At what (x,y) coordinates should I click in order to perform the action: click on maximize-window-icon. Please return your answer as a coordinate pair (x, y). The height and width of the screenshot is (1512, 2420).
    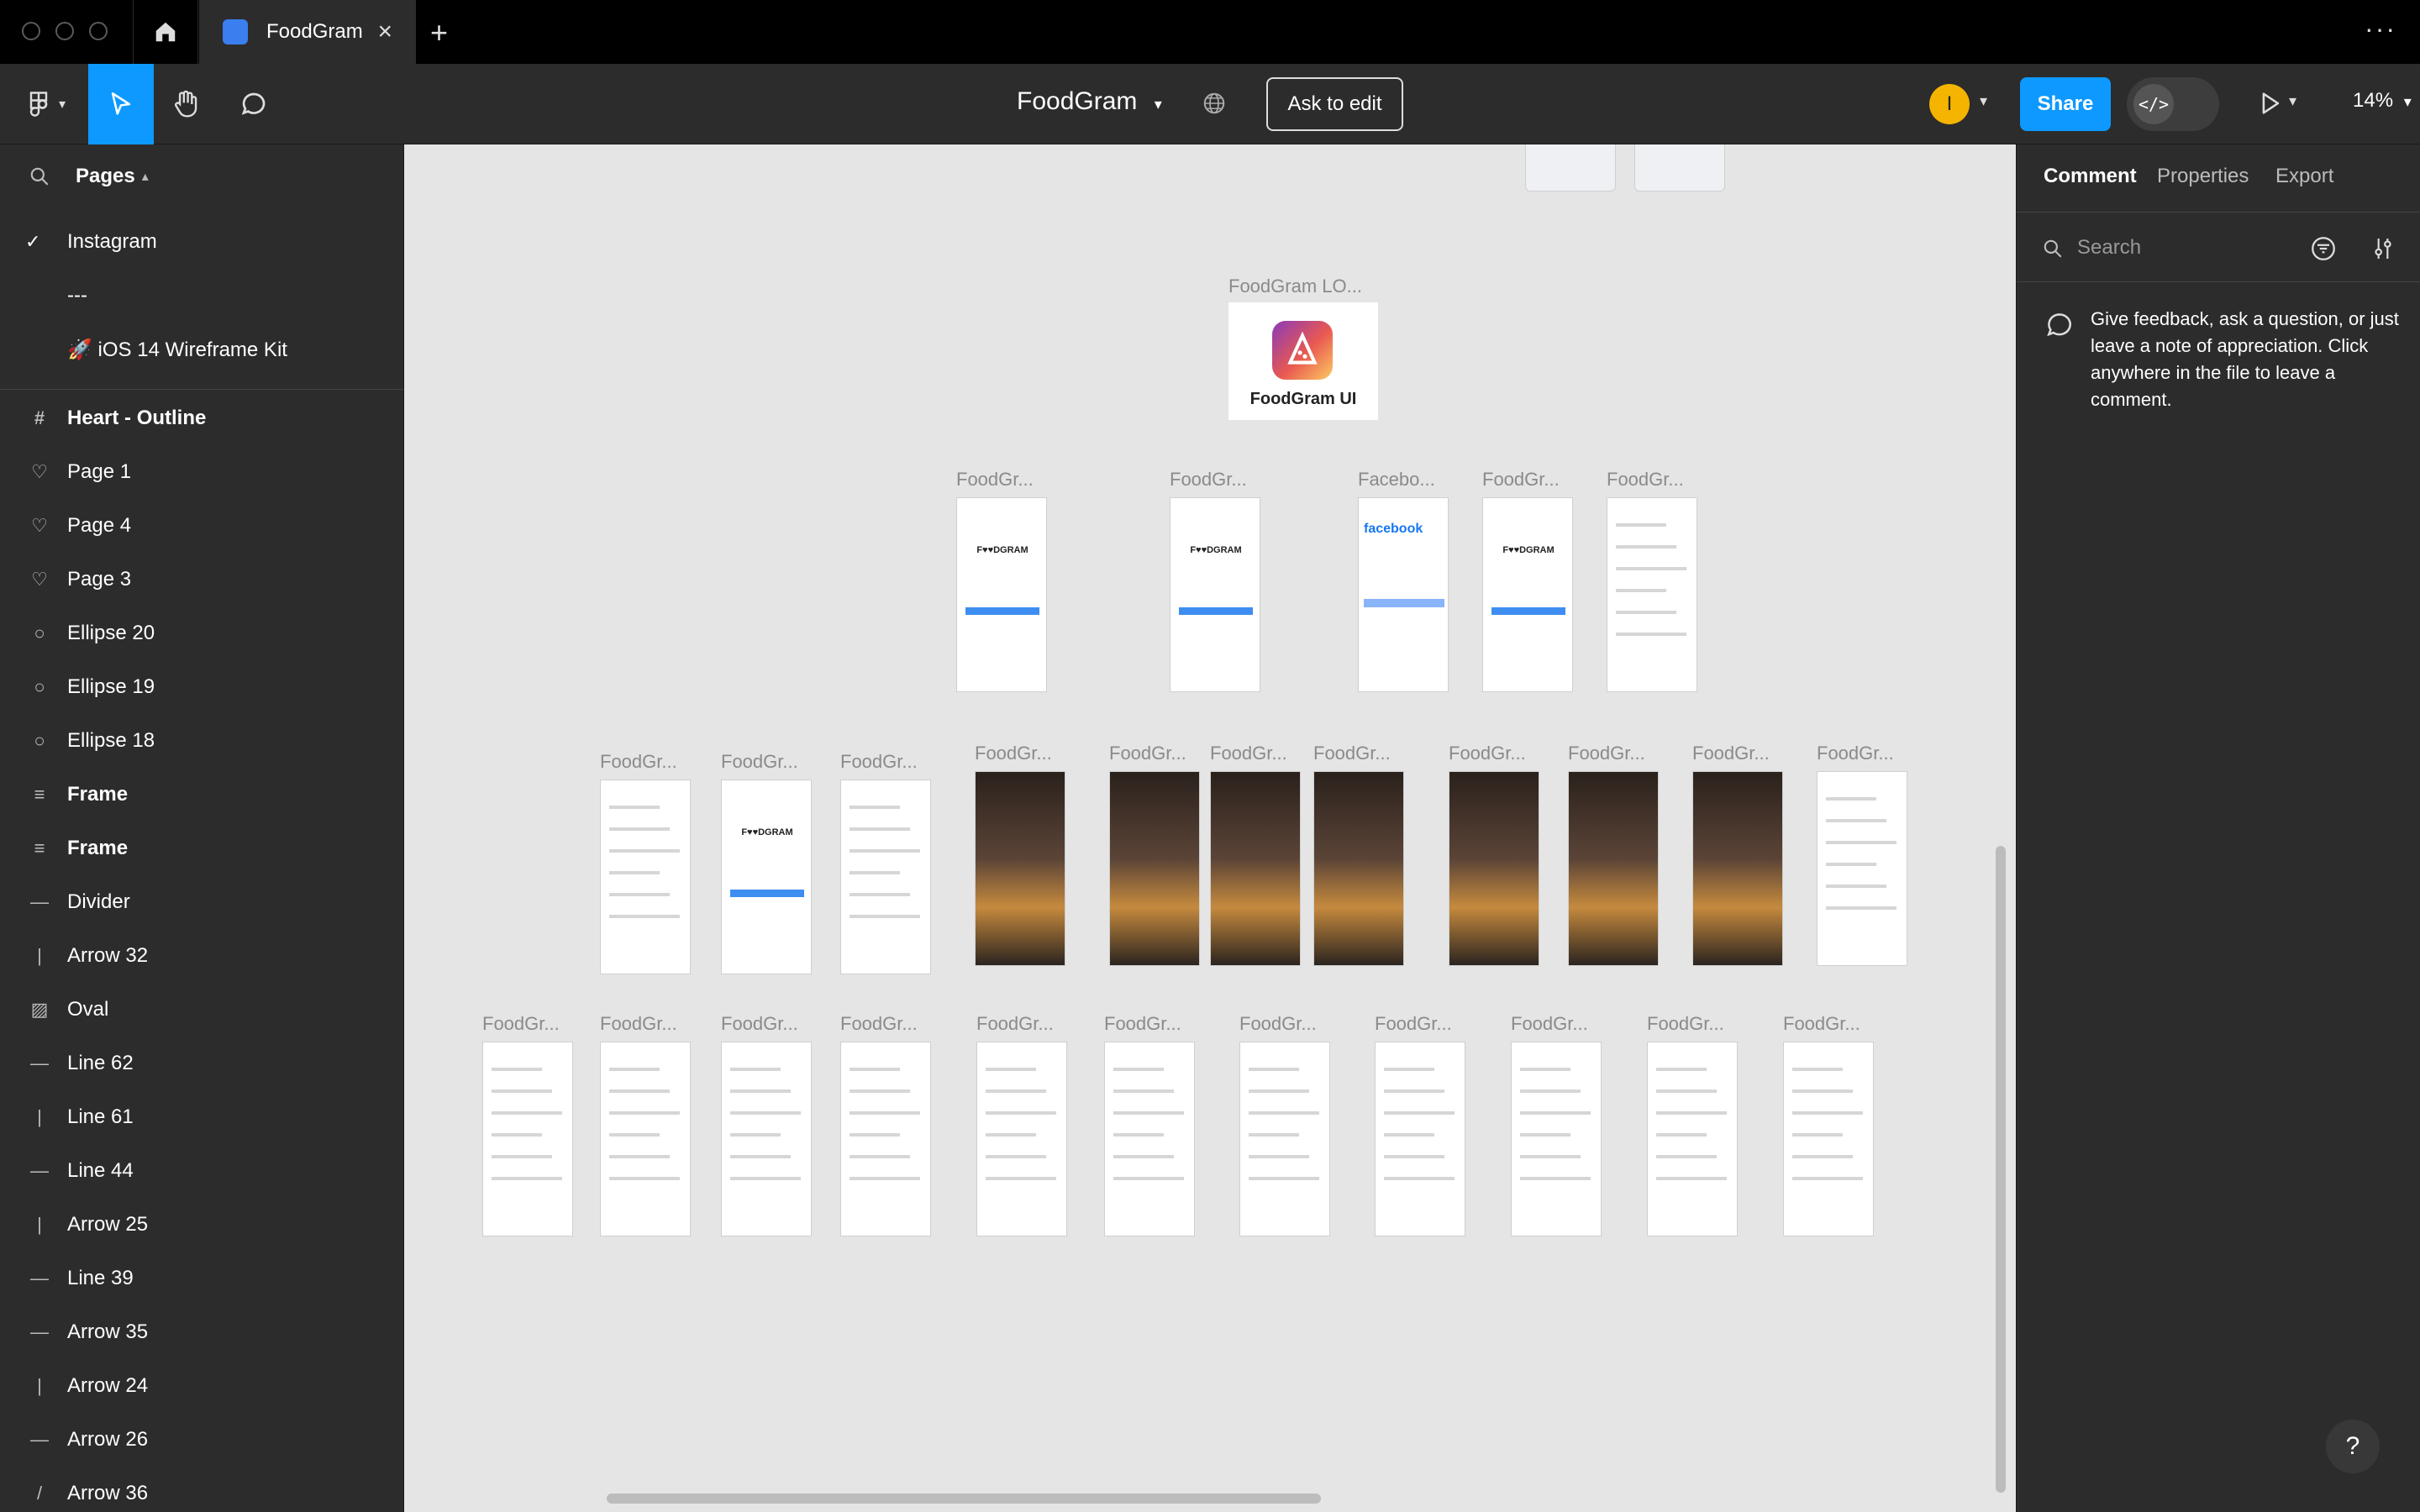
    Looking at the image, I should click on (98, 31).